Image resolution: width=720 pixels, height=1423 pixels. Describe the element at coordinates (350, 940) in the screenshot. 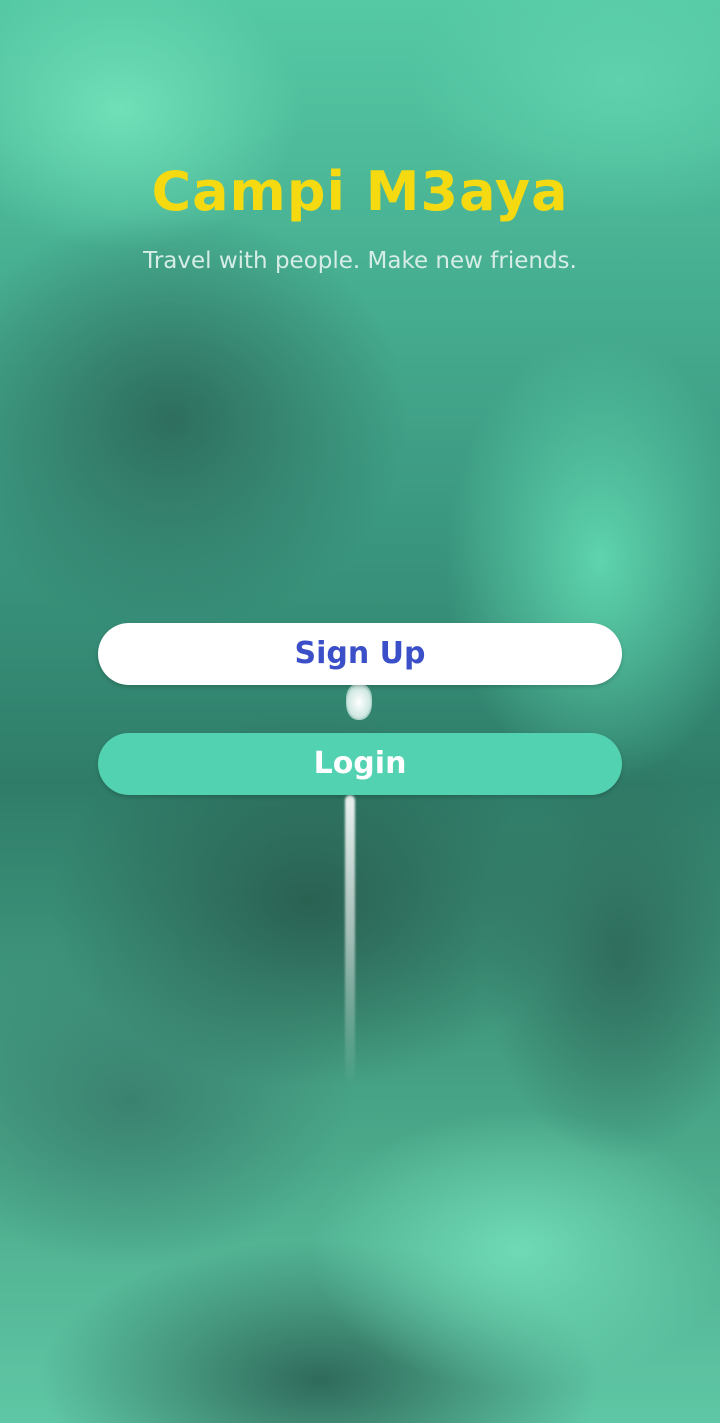

I see `boat-wake` at that location.